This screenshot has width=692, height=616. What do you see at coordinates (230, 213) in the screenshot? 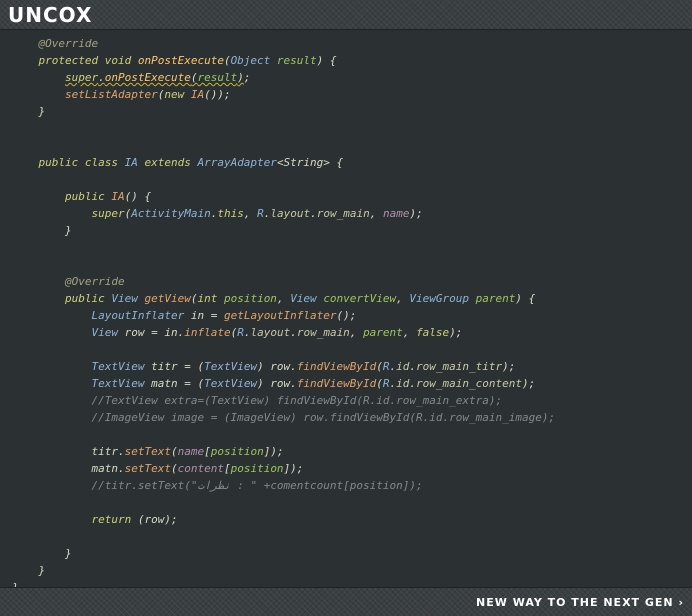
I see `code-token: this` at bounding box center [230, 213].